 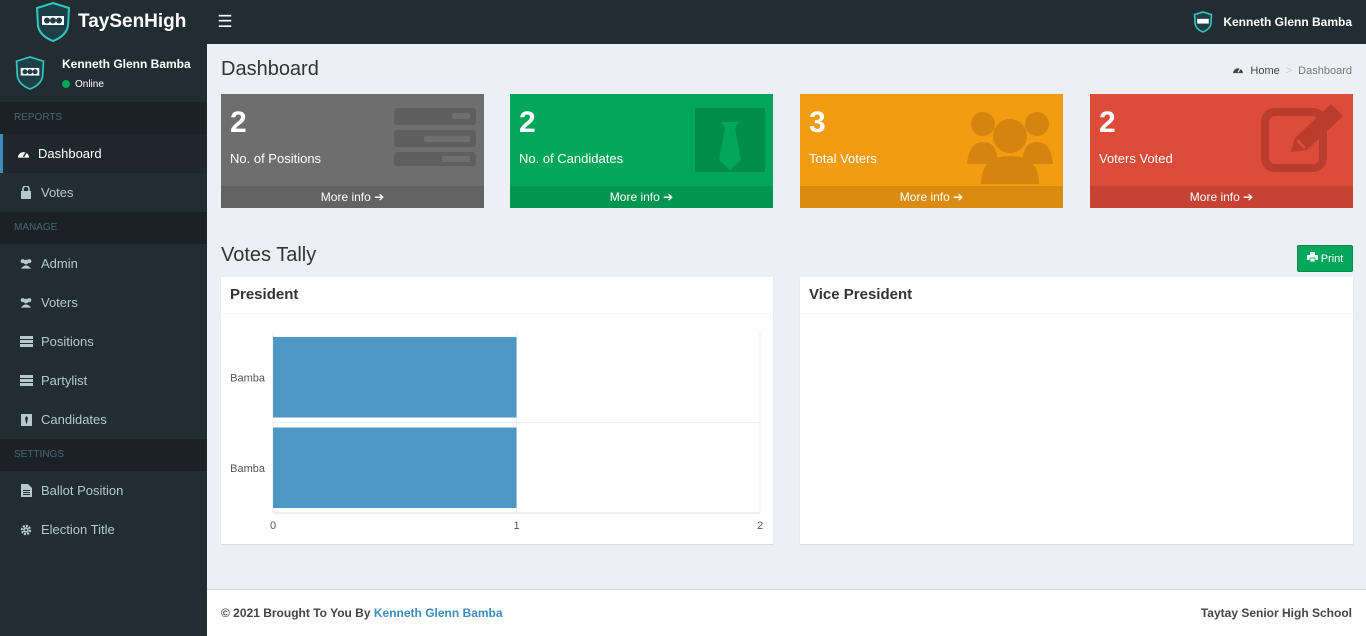 What do you see at coordinates (89, 84) in the screenshot?
I see `user-status-text: Online` at bounding box center [89, 84].